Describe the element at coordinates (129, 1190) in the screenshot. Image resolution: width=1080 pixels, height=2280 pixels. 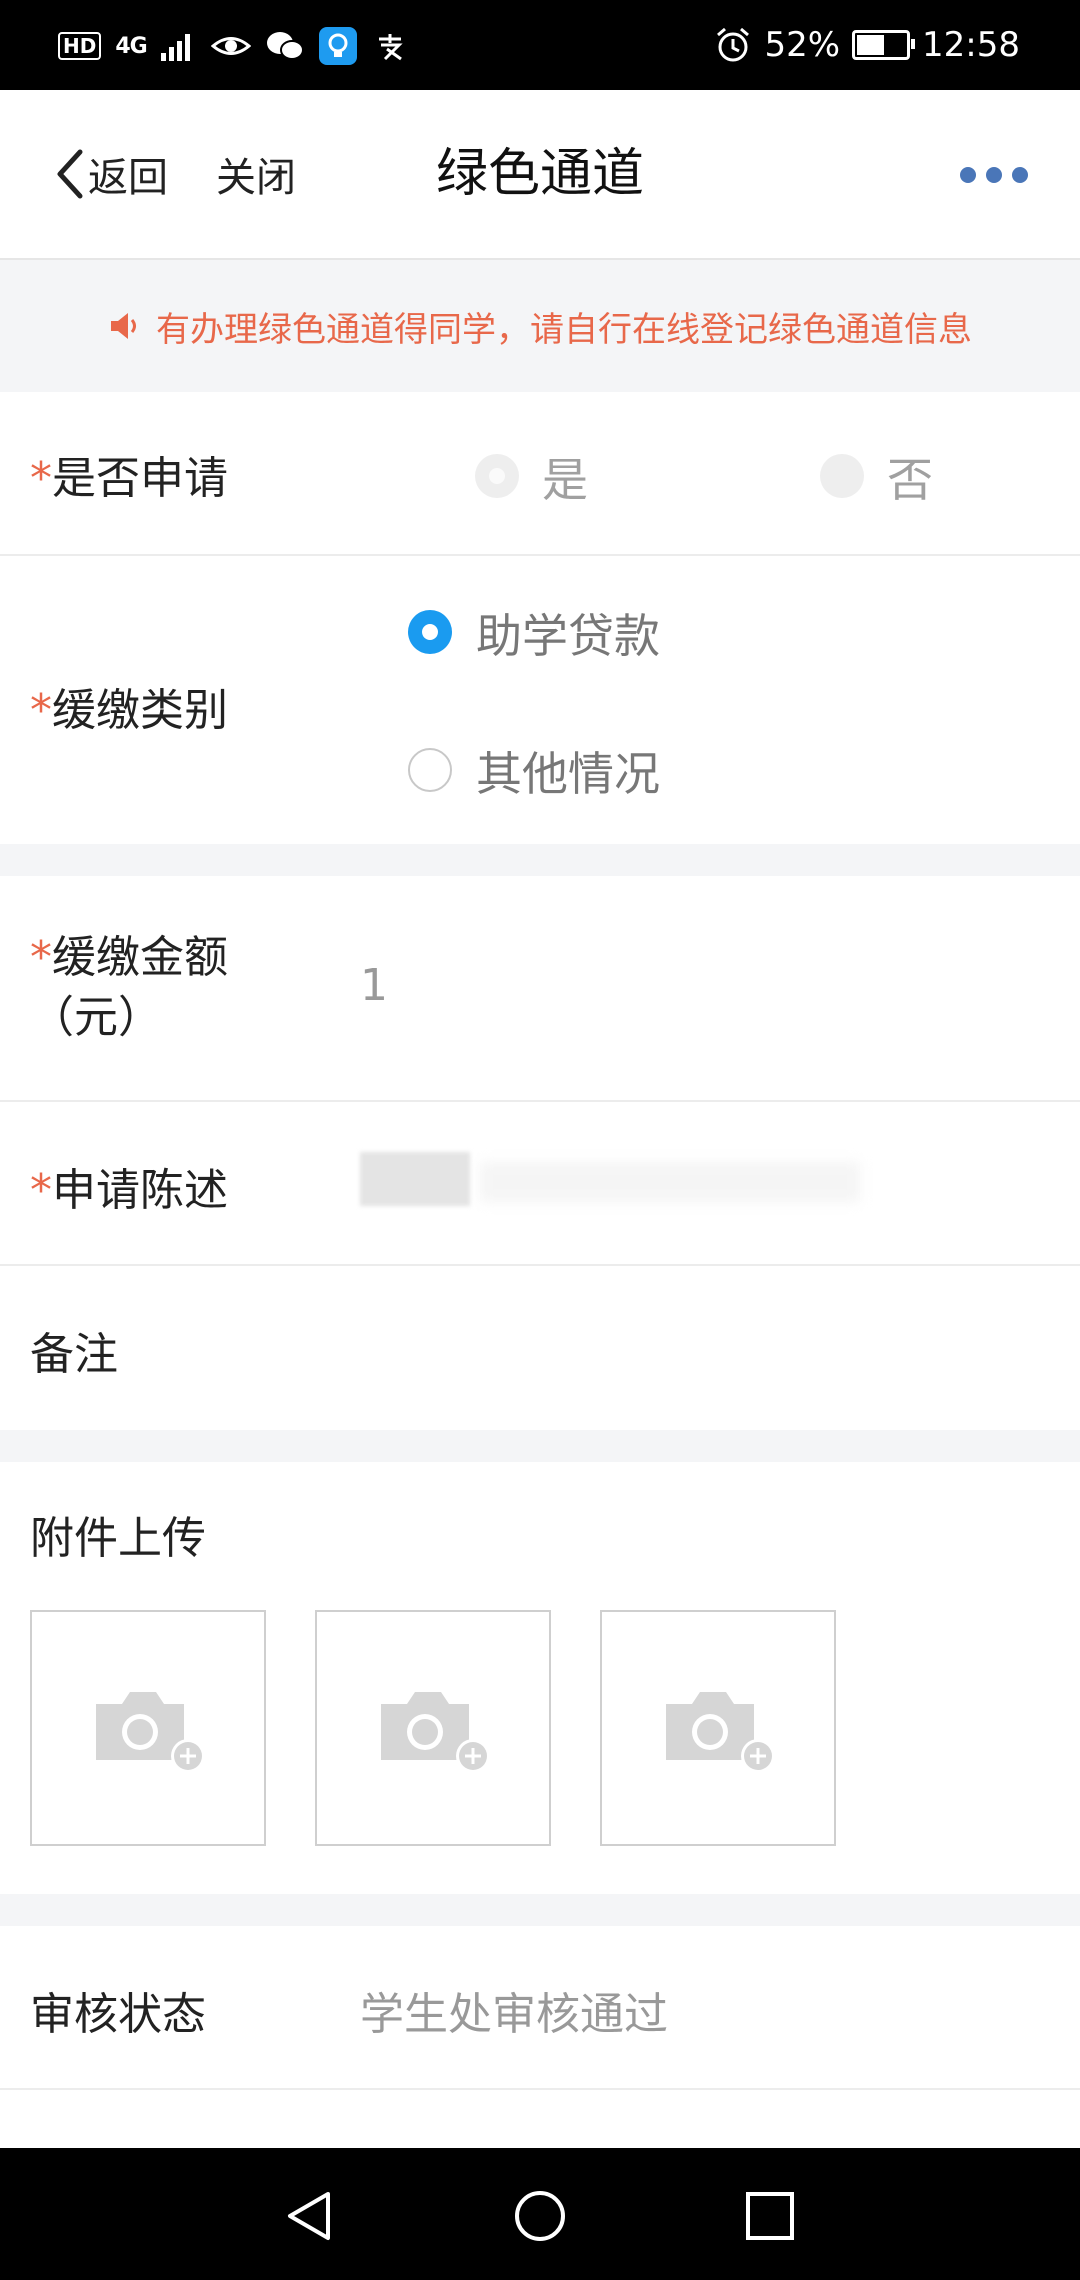
I see `statement-label: *申请陈述` at that location.